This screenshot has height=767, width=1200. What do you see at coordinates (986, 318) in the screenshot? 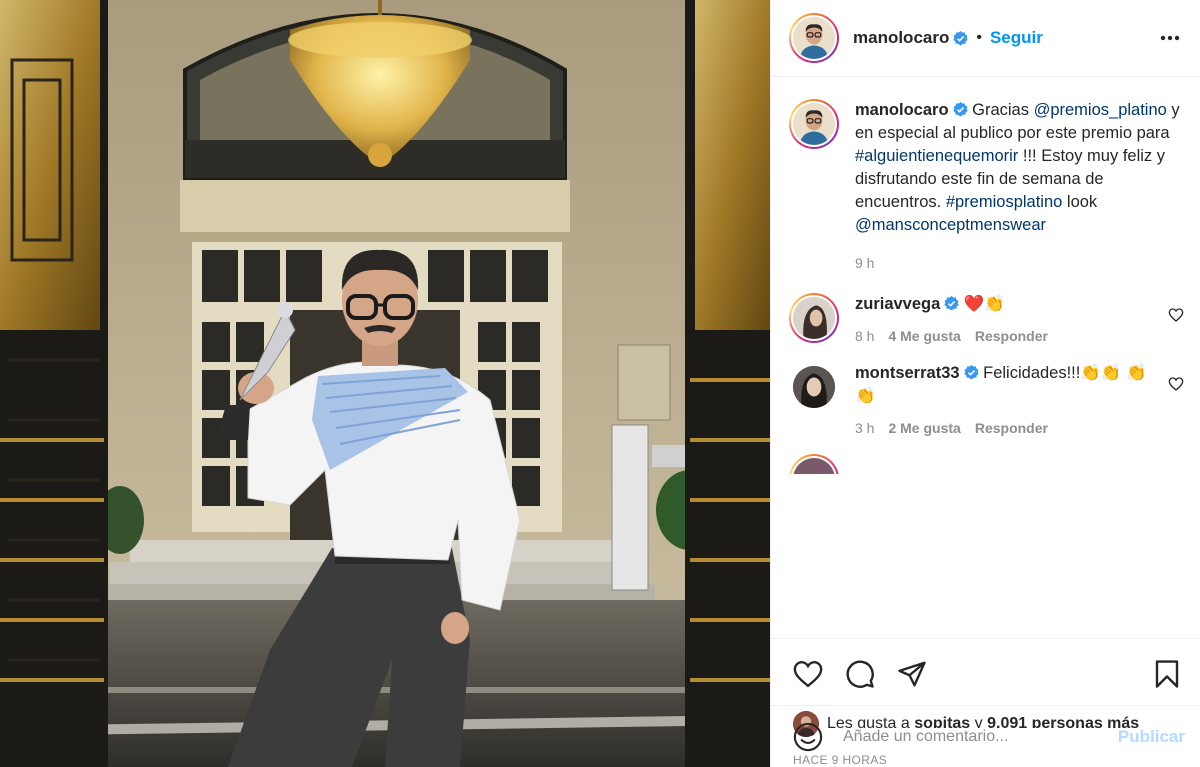
I see `comment-item: zuriavvega ❤️👏 8 h 4 Me gusta Responder` at bounding box center [986, 318].